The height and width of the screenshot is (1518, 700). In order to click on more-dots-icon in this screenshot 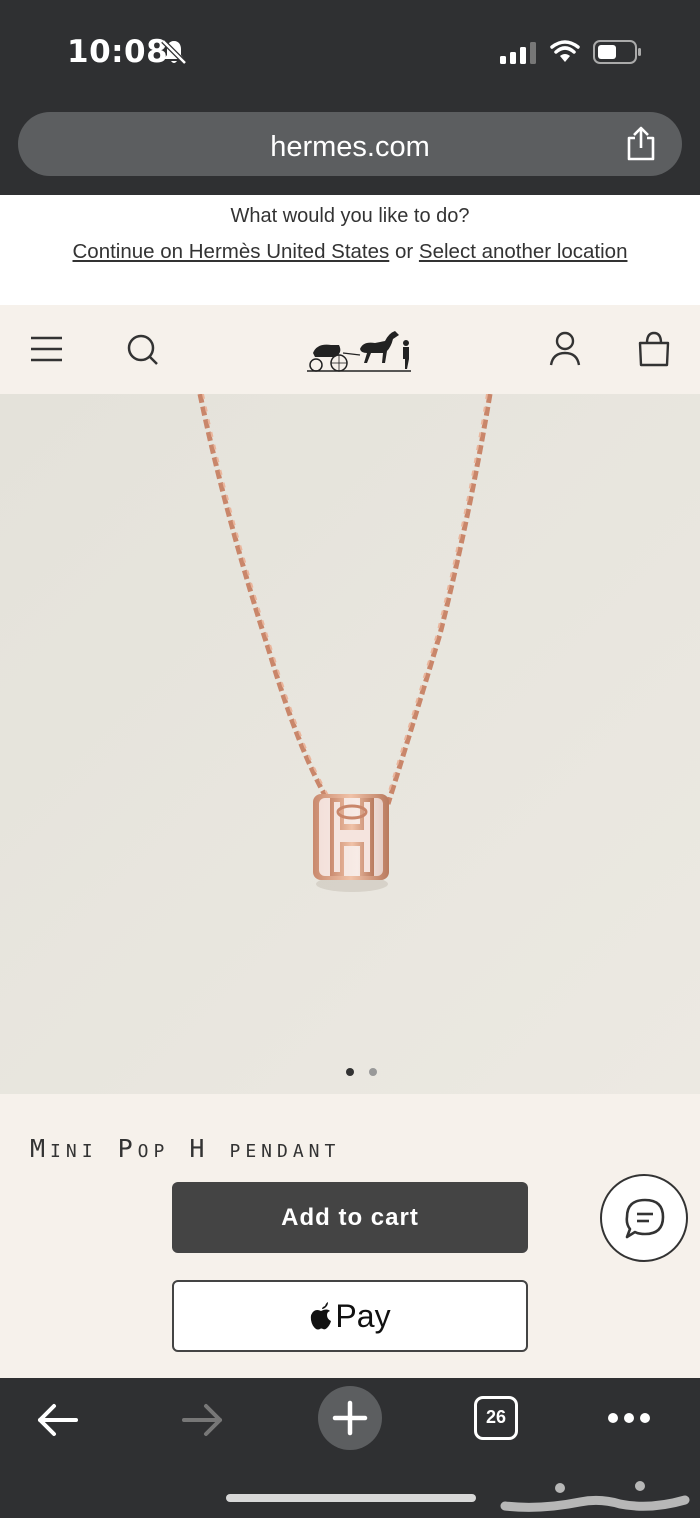, I will do `click(629, 1418)`.